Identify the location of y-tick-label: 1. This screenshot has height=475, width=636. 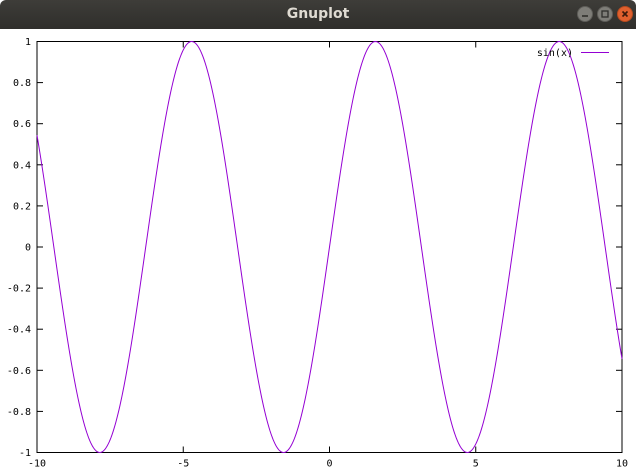
(28, 42).